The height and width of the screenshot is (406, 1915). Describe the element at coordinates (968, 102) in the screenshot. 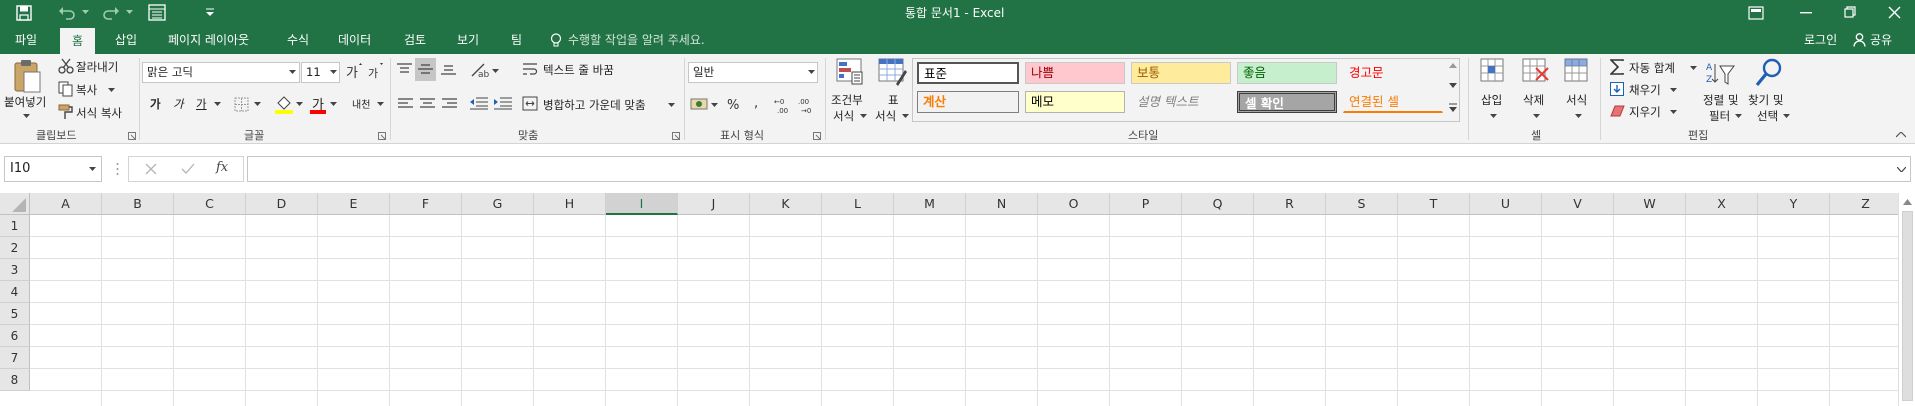

I see `style-calculation: 계산` at that location.